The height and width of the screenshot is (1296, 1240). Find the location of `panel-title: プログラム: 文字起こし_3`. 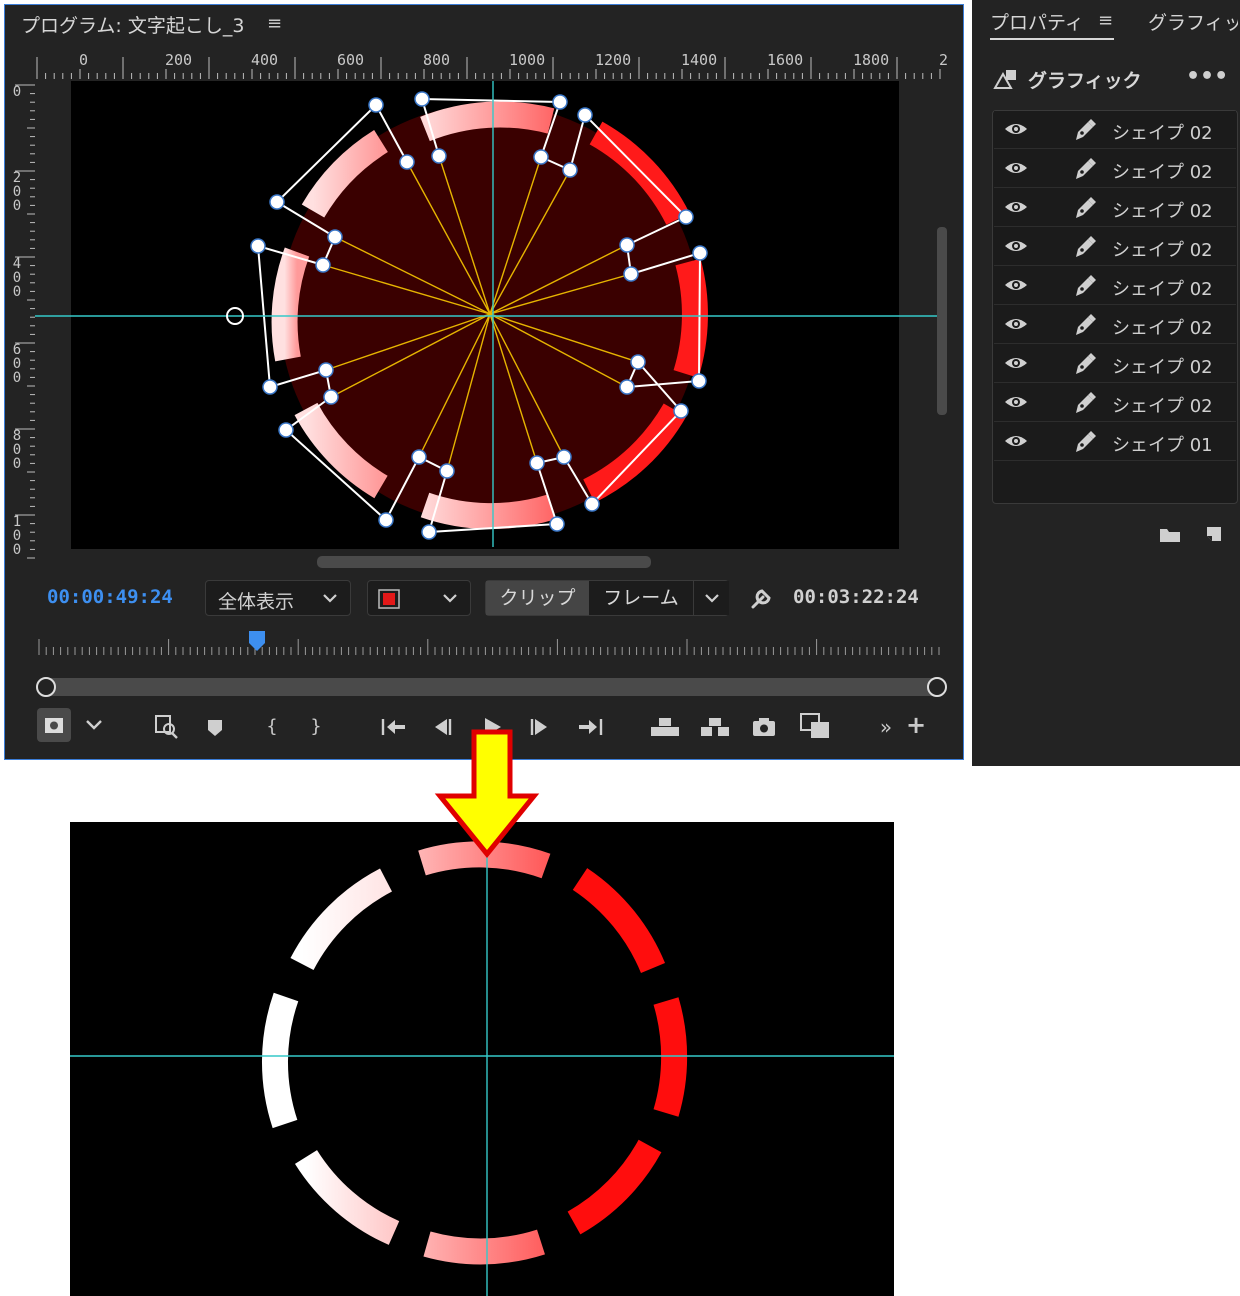

panel-title: プログラム: 文字起こし_3 is located at coordinates (133, 26).